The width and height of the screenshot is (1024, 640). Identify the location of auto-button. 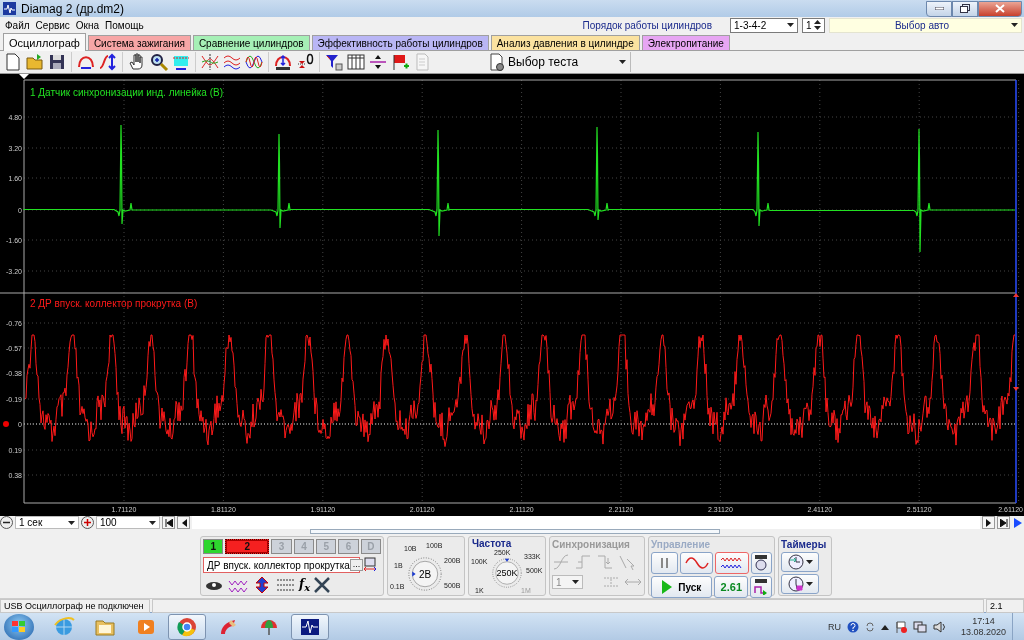
(761, 563).